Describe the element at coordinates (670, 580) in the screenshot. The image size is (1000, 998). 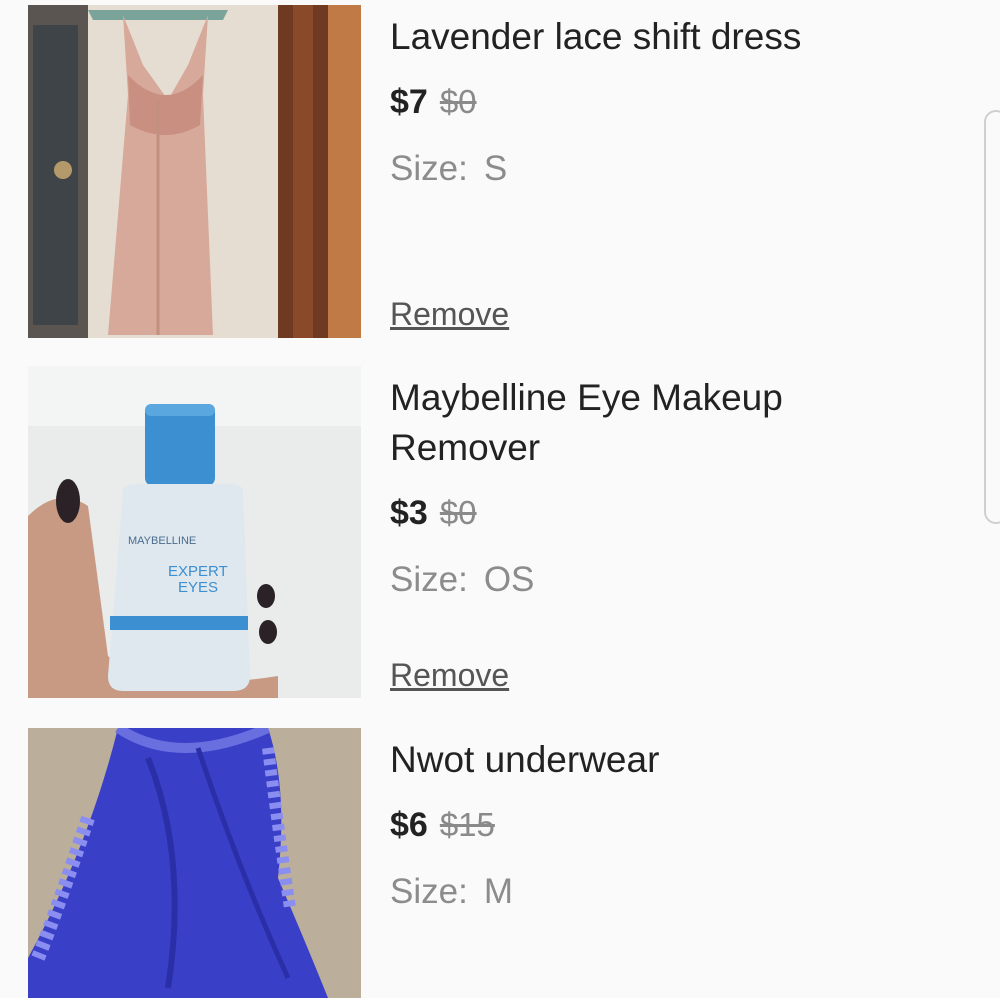
I see `item-size: Size: OS` at that location.